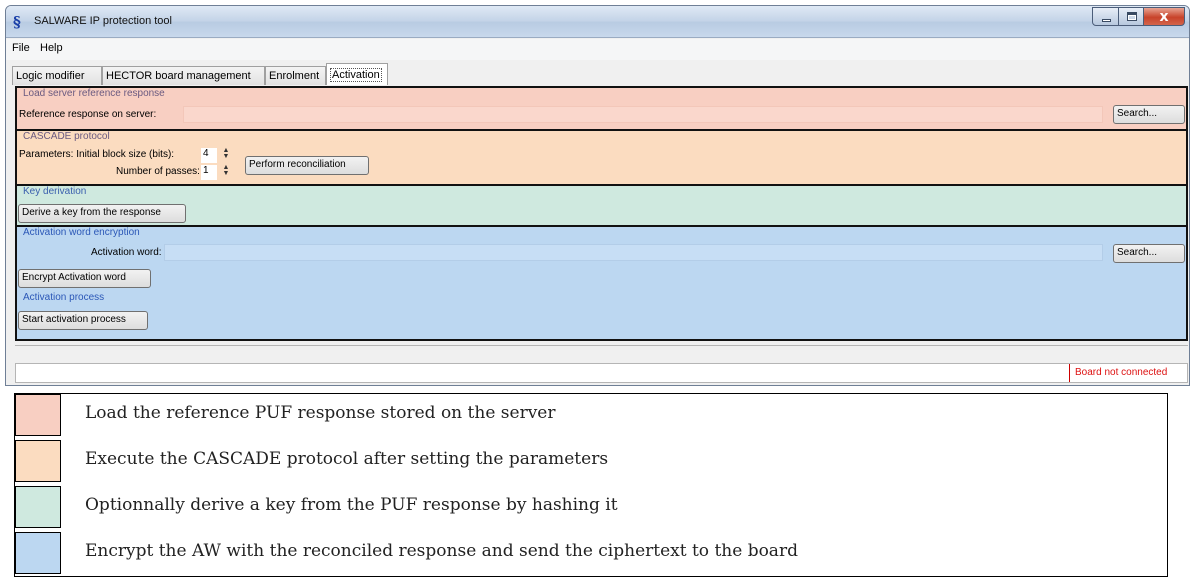 The height and width of the screenshot is (581, 1194). Describe the element at coordinates (102, 213) in the screenshot. I see `derive-key-button: Derive a key from the response` at that location.